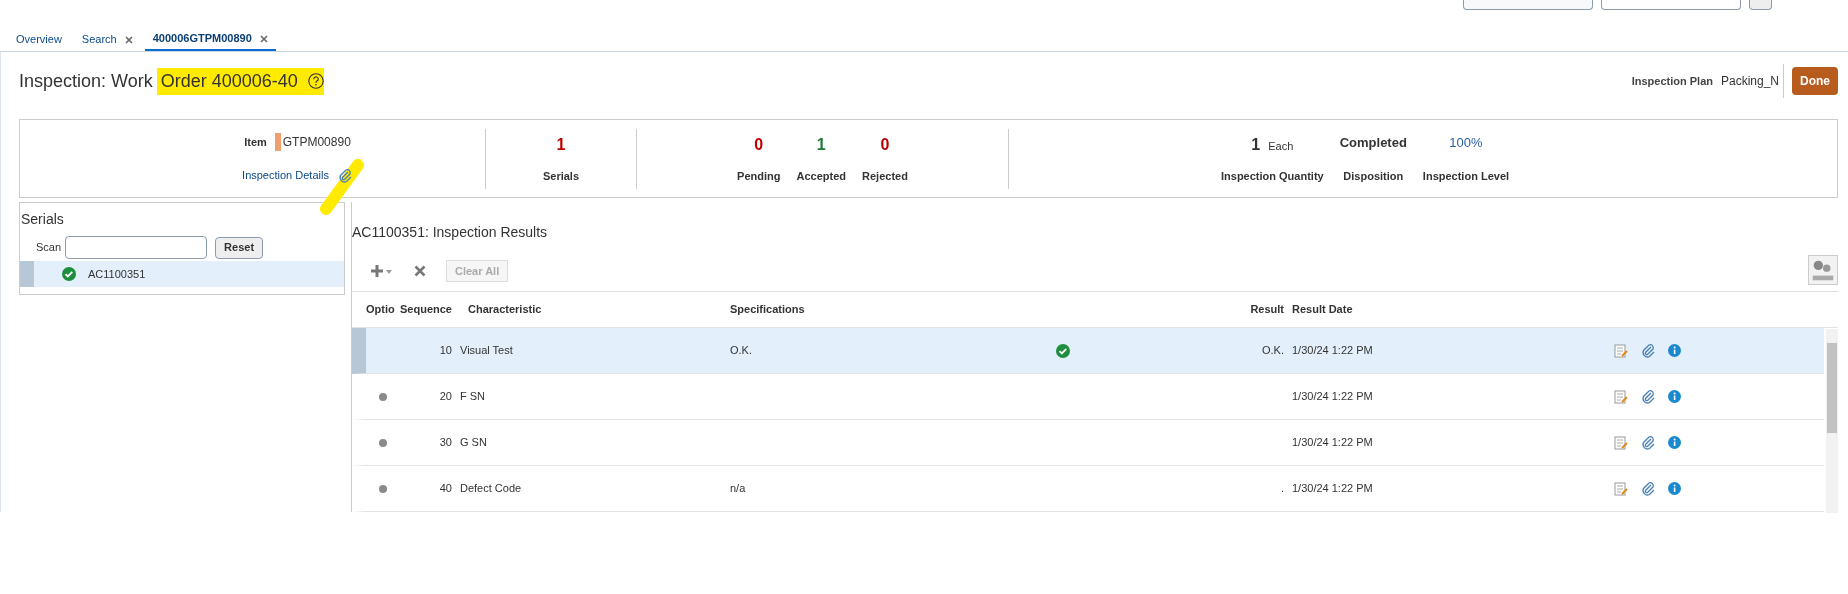 This screenshot has height=594, width=1848. What do you see at coordinates (39, 39) in the screenshot?
I see `tab: Overview` at bounding box center [39, 39].